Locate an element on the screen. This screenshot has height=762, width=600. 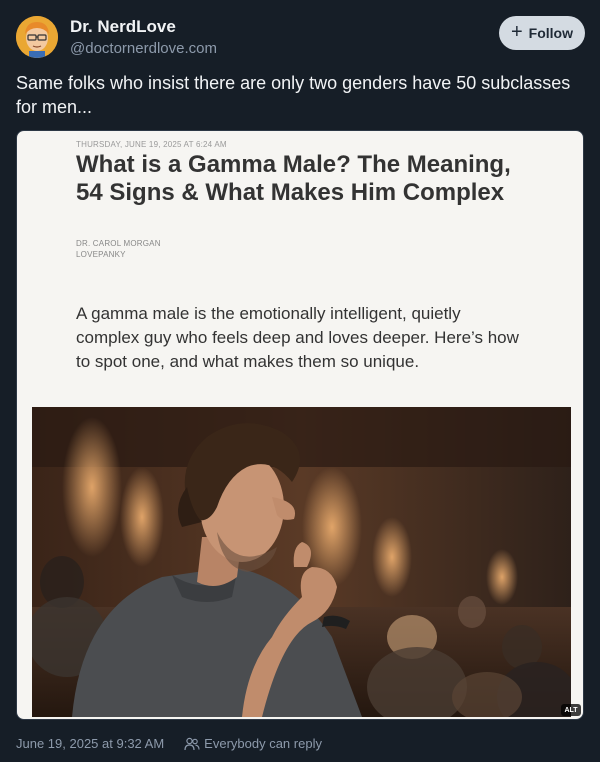
author-display-name: Dr. NerdLove is located at coordinates (123, 27).